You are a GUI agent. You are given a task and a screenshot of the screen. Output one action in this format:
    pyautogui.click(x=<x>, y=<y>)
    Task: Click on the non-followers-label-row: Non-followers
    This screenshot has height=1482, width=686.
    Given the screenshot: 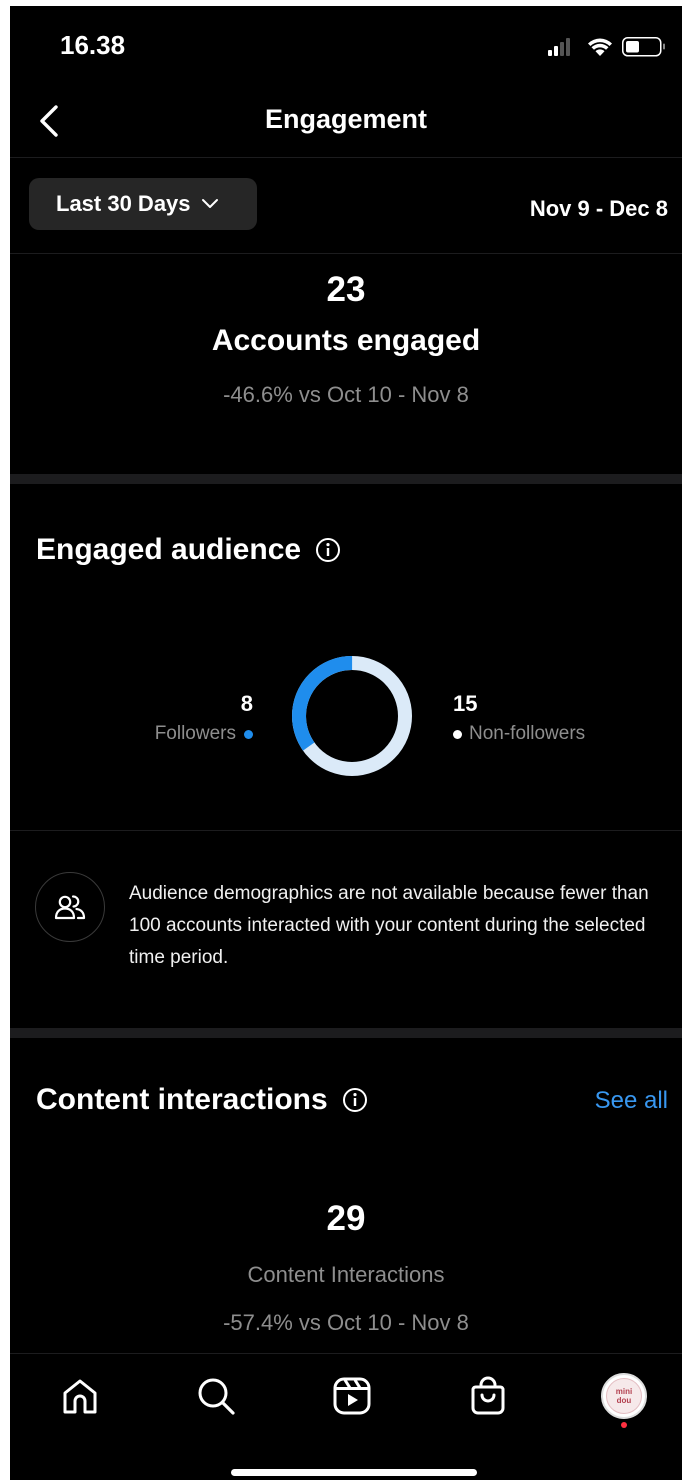 What is the action you would take?
    pyautogui.click(x=543, y=734)
    